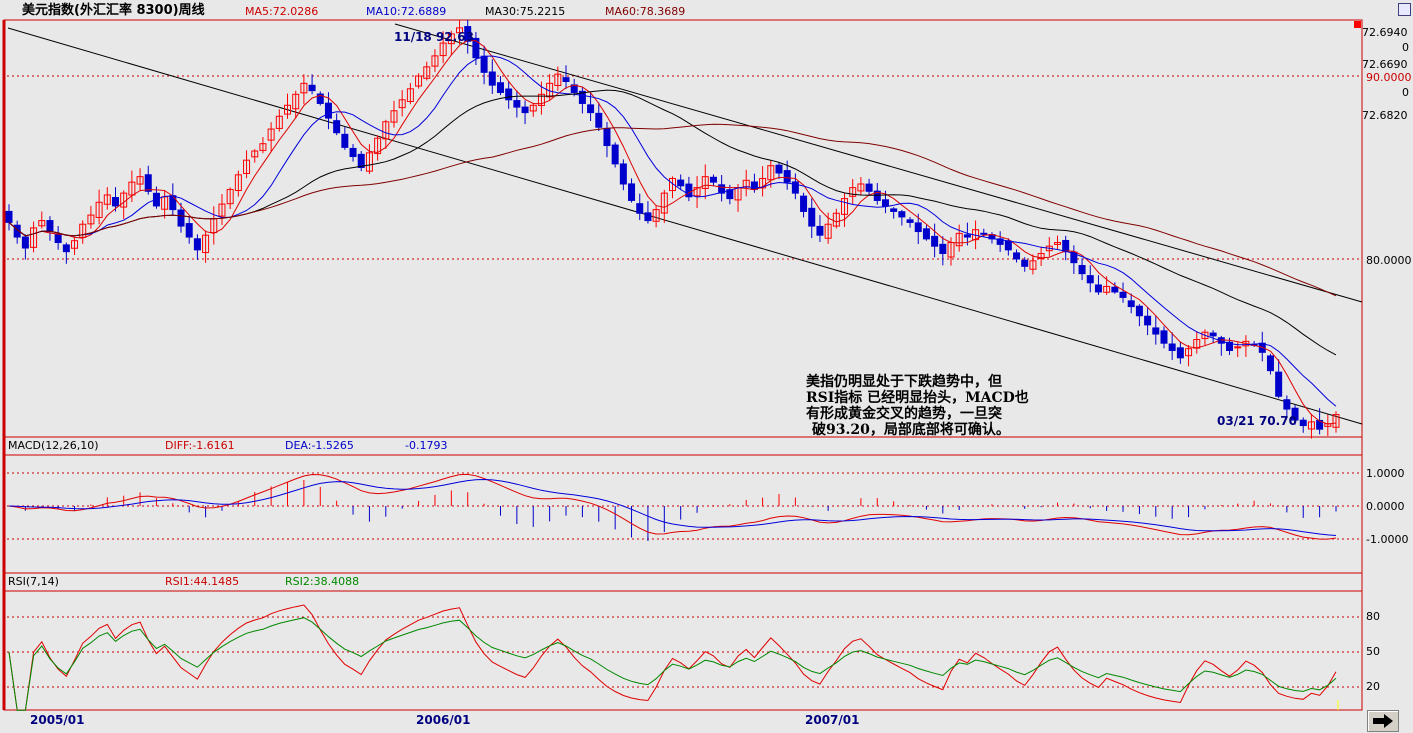 Image resolution: width=1413 pixels, height=733 pixels. Describe the element at coordinates (1387, 539) in the screenshot. I see `macd-axis-label: -1.0000` at that location.